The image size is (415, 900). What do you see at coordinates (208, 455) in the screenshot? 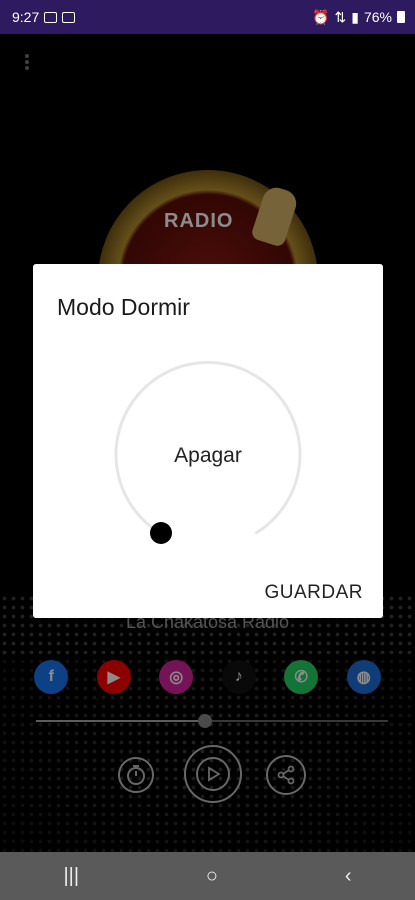
I see `dial-value-label: Apagar` at bounding box center [208, 455].